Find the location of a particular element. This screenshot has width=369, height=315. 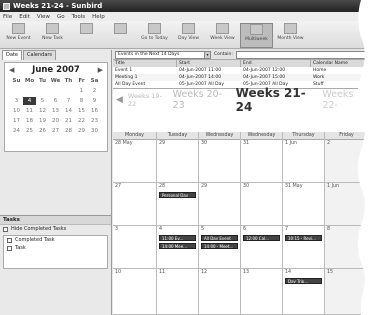

task-item: Task is located at coordinates (55, 248).